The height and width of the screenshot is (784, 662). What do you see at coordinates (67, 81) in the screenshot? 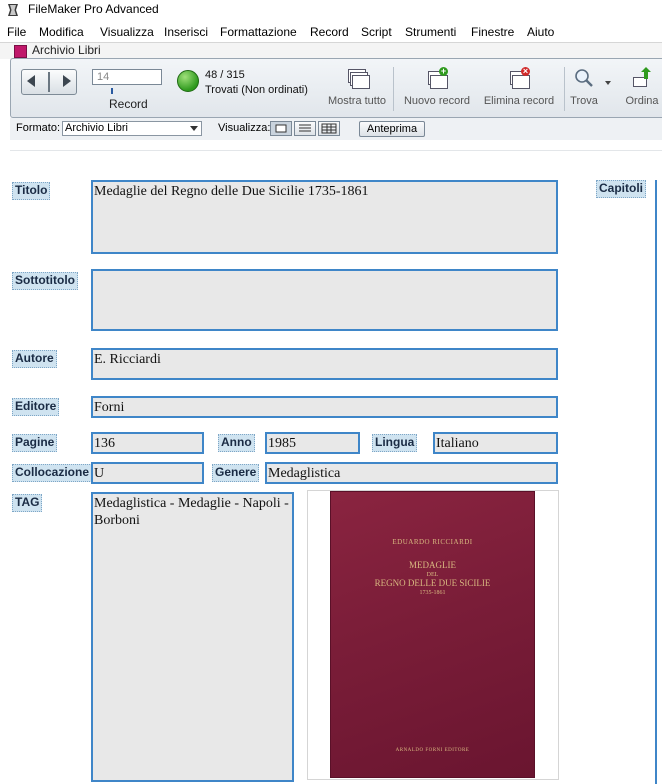
I see `next-record-icon` at bounding box center [67, 81].